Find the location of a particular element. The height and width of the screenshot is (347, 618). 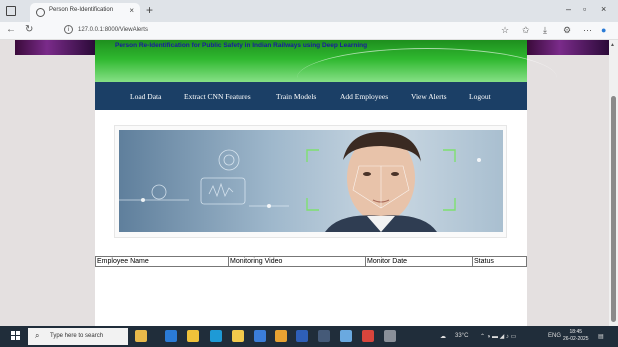

edge-taskbar-icon is located at coordinates (216, 336).